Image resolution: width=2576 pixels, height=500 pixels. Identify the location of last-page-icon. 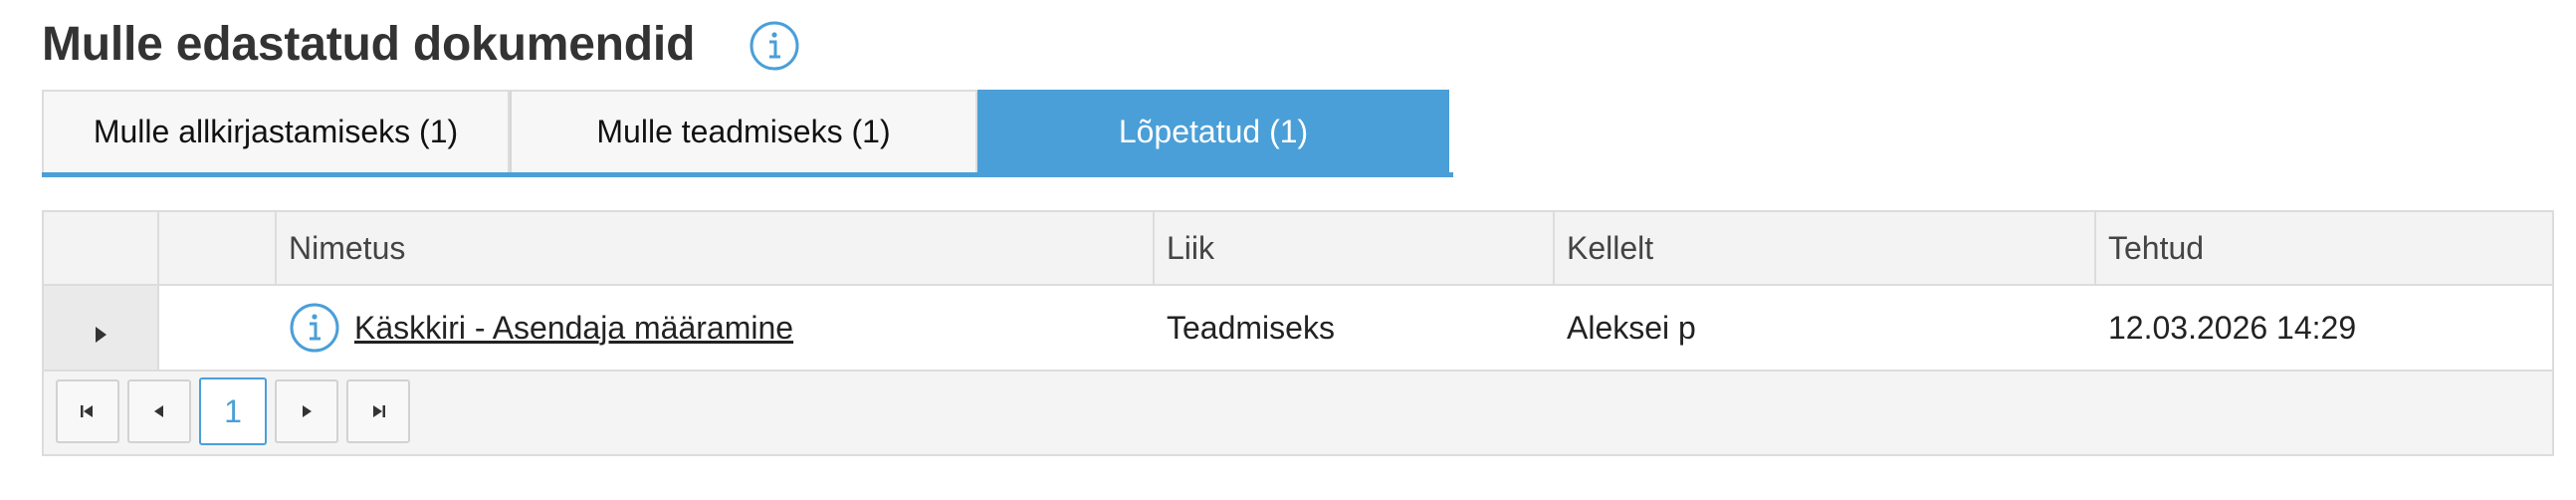
(379, 411).